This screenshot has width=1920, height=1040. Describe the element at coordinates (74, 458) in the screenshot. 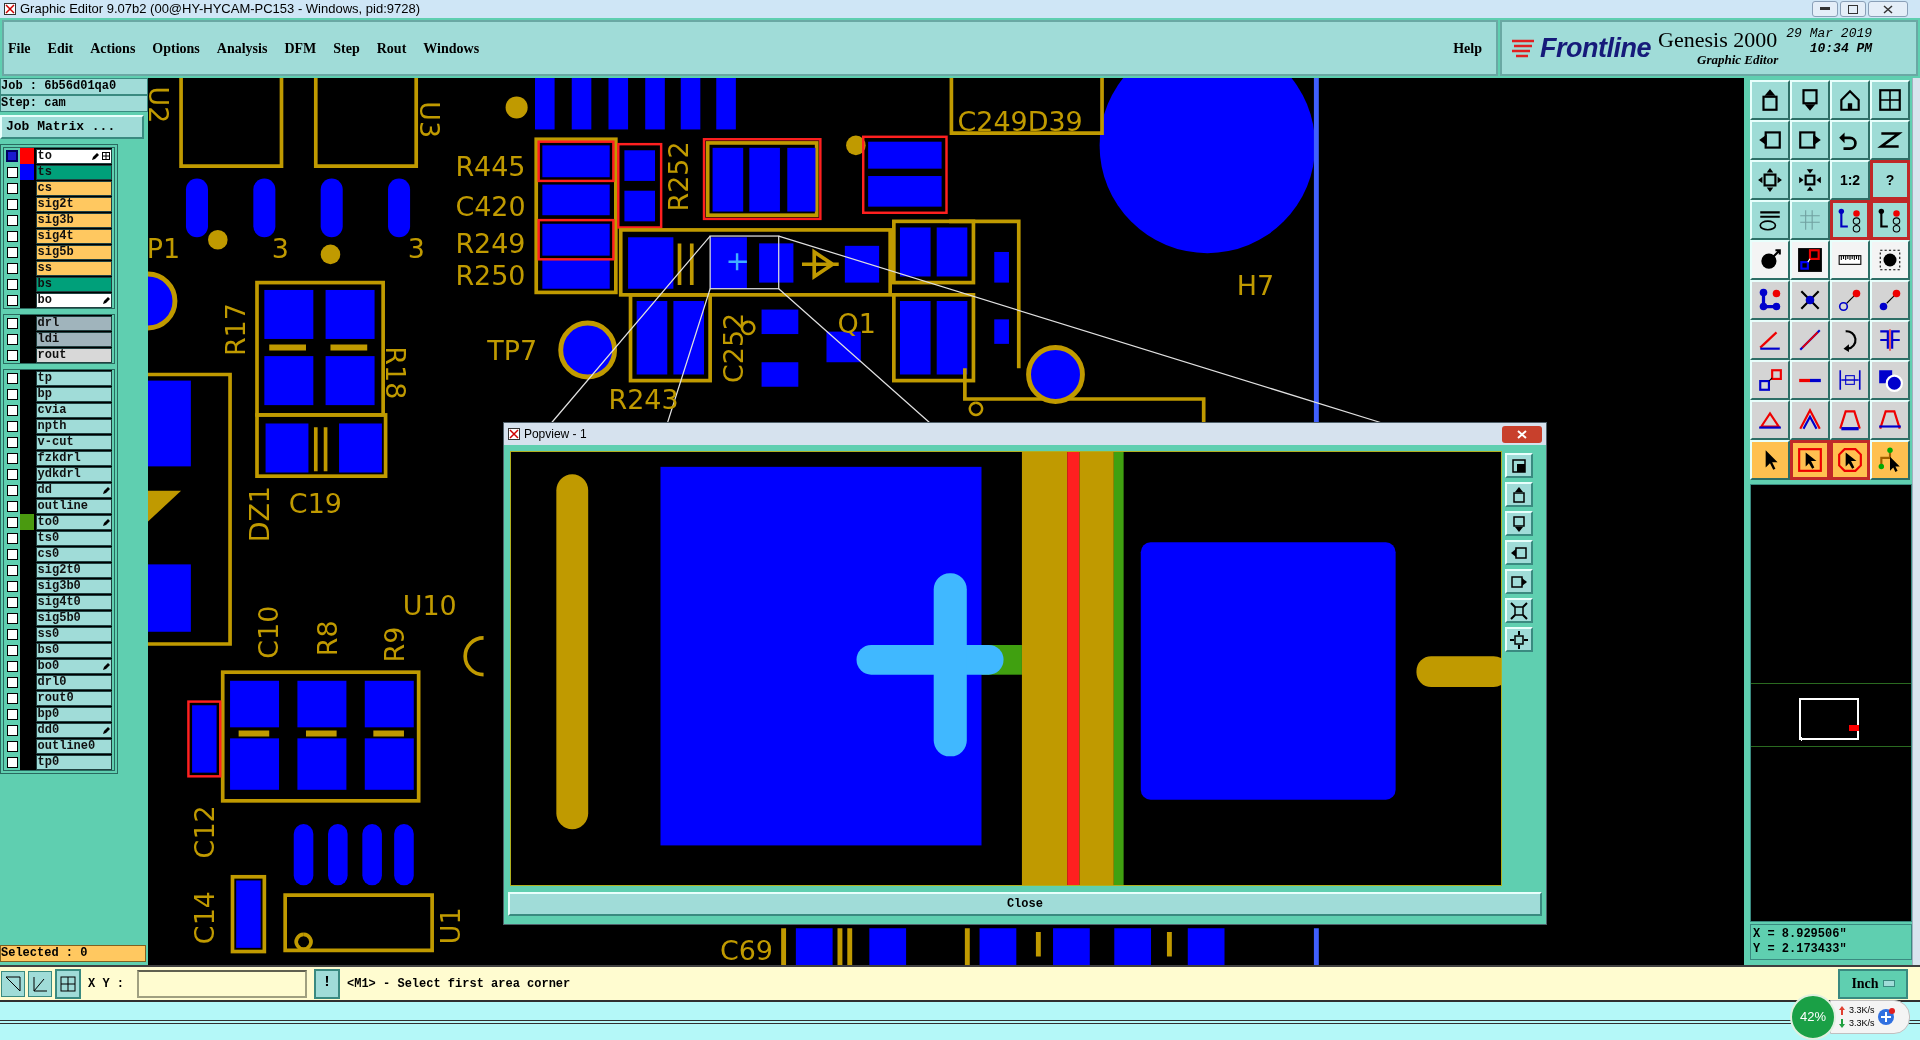

I see `layer-row: fzkdrl` at that location.